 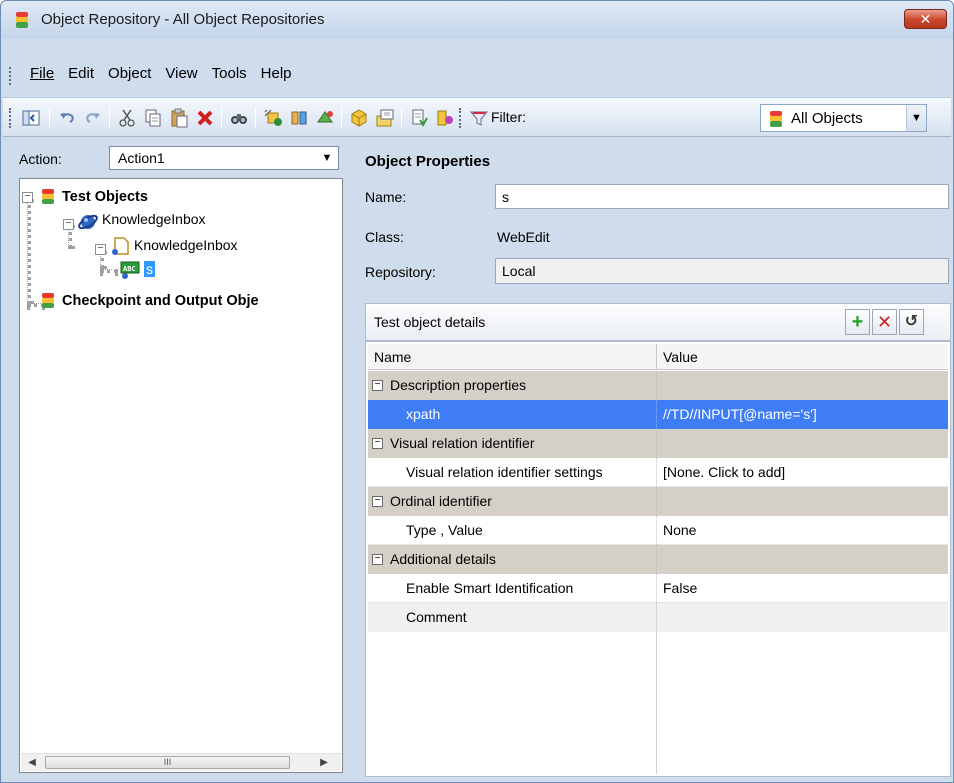 I want to click on category-row: − Visual relation identifier, so click(x=658, y=443).